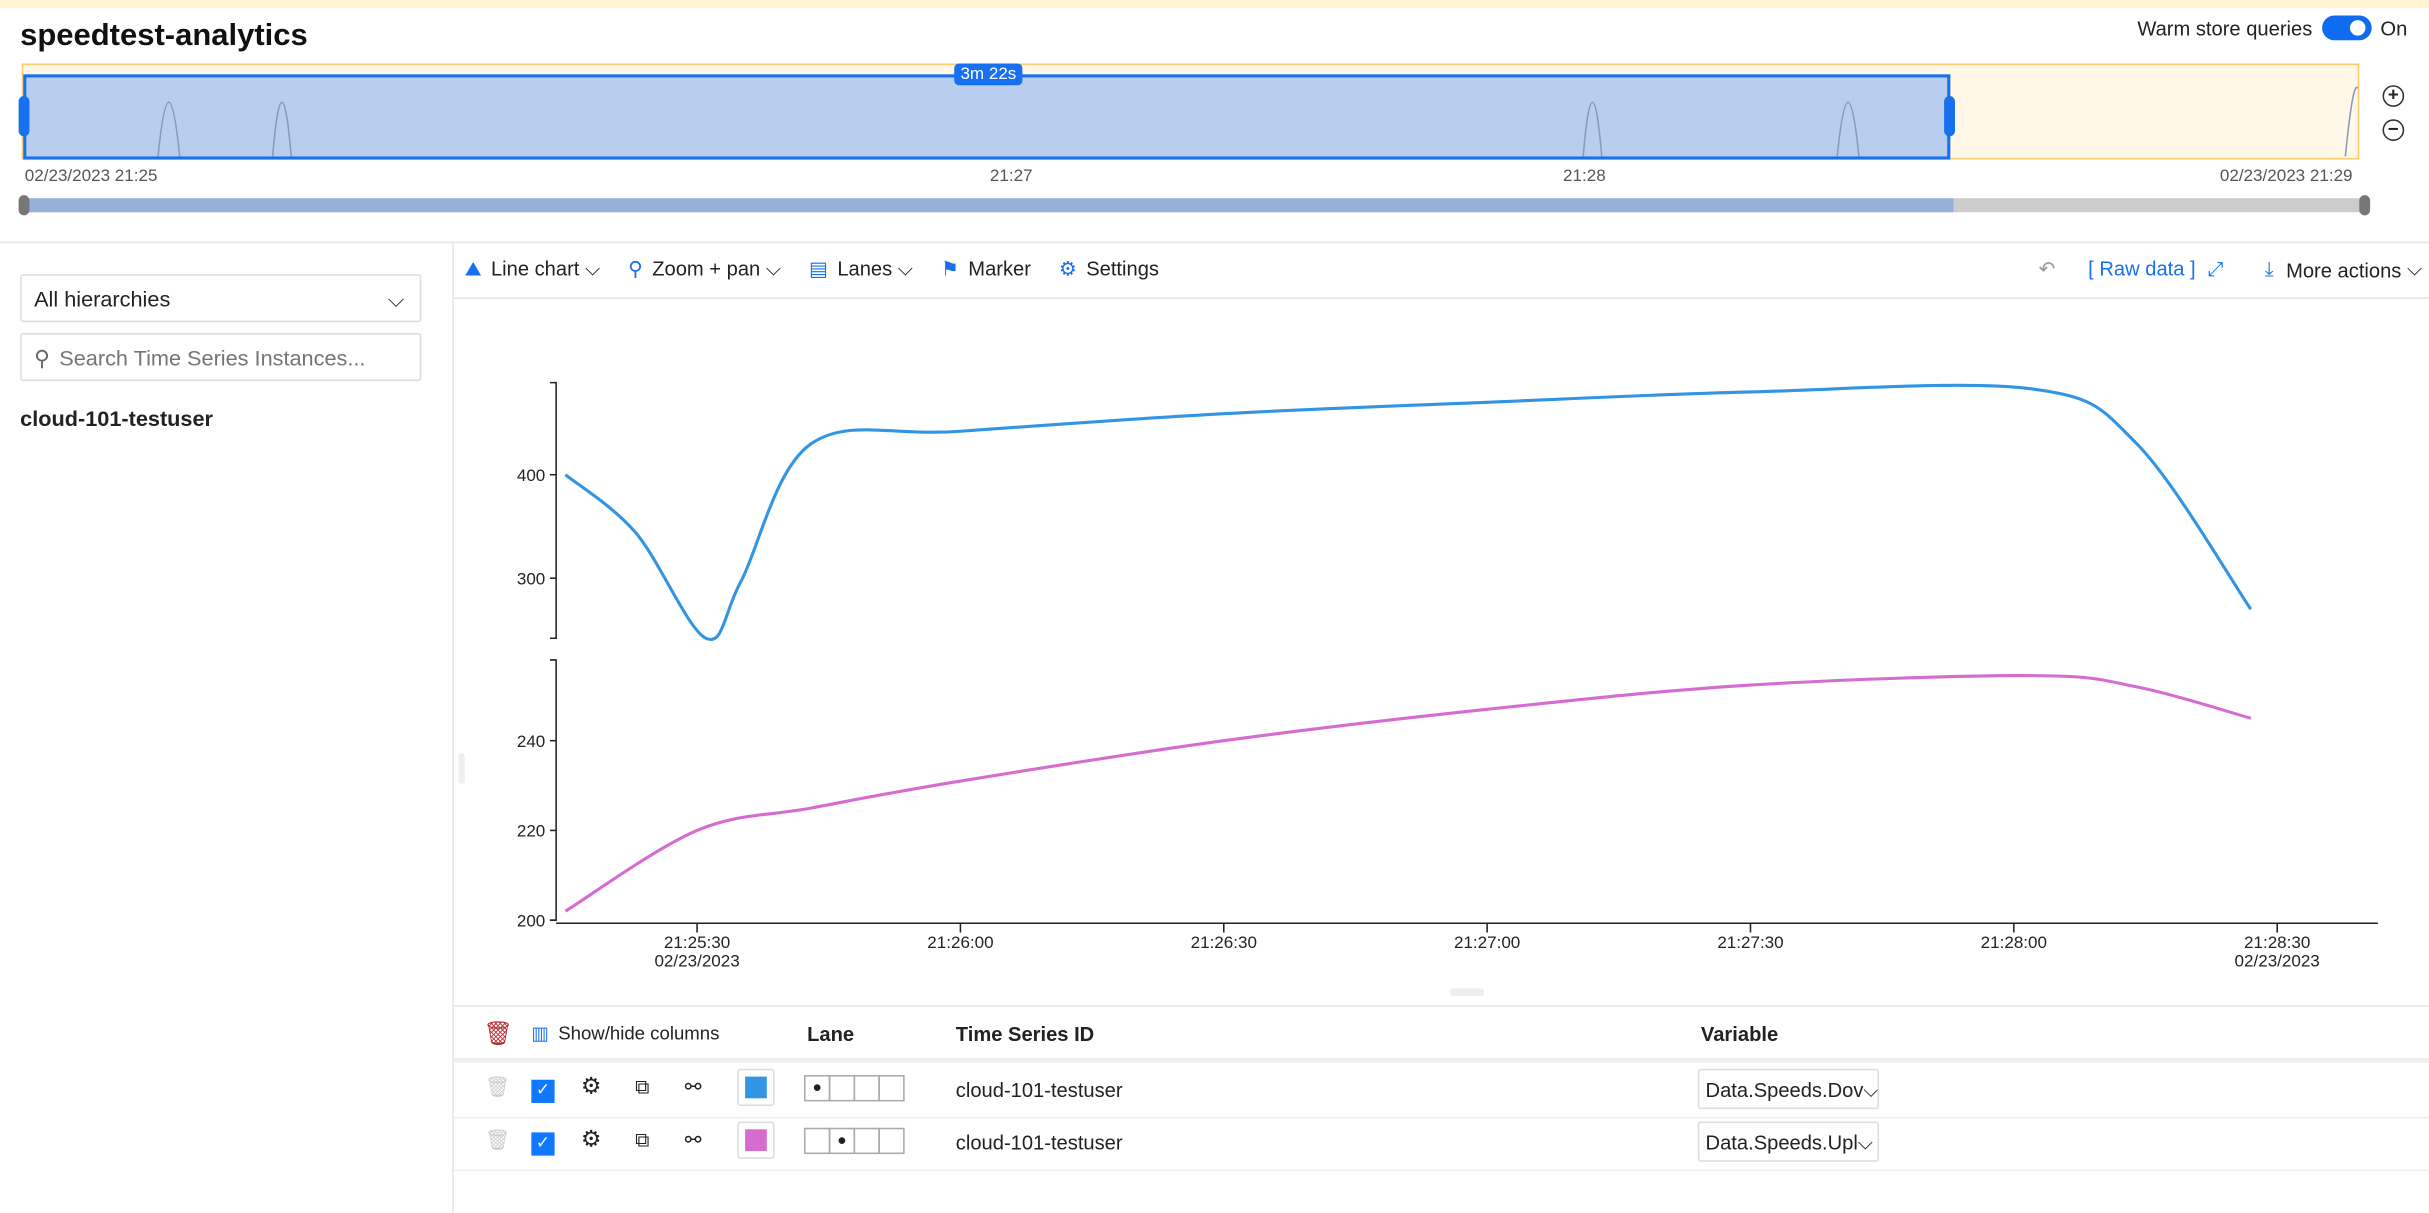 The height and width of the screenshot is (1213, 2429). I want to click on range-end-handle, so click(1949, 116).